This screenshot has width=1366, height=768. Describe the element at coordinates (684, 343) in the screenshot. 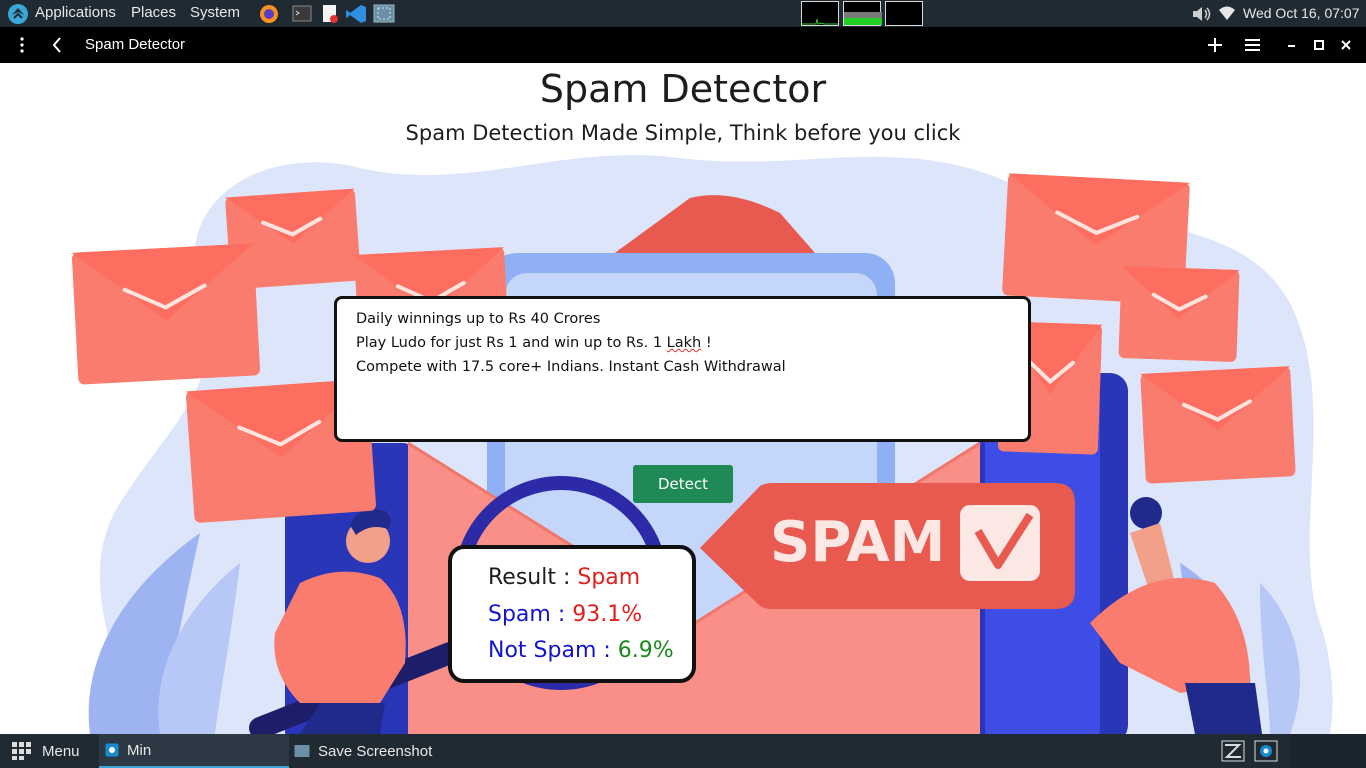

I see `misspelled-word: Lakh` at that location.